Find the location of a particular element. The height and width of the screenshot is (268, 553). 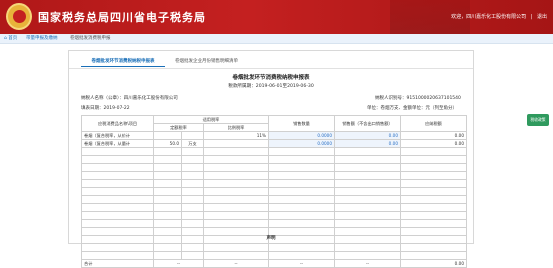

header-sales: 销售额（不含出口销售额） is located at coordinates (367, 123).